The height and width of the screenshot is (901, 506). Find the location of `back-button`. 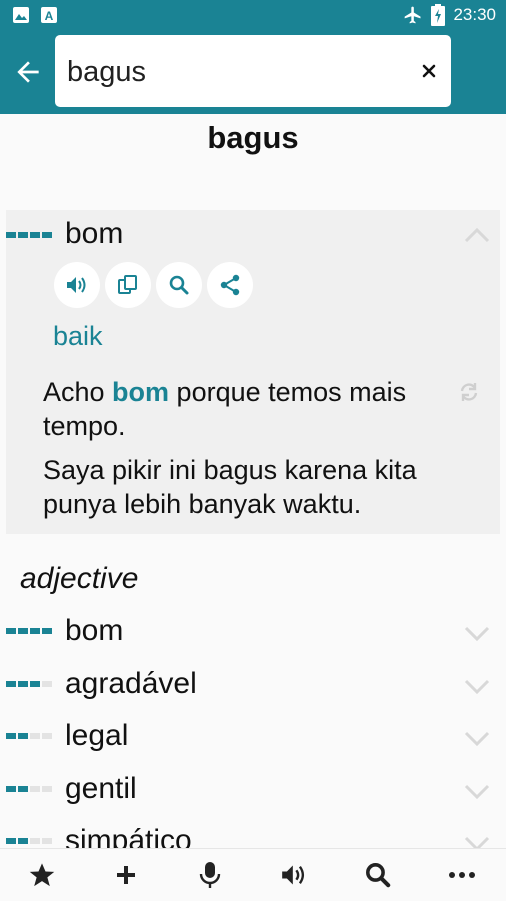

back-button is located at coordinates (28, 72).